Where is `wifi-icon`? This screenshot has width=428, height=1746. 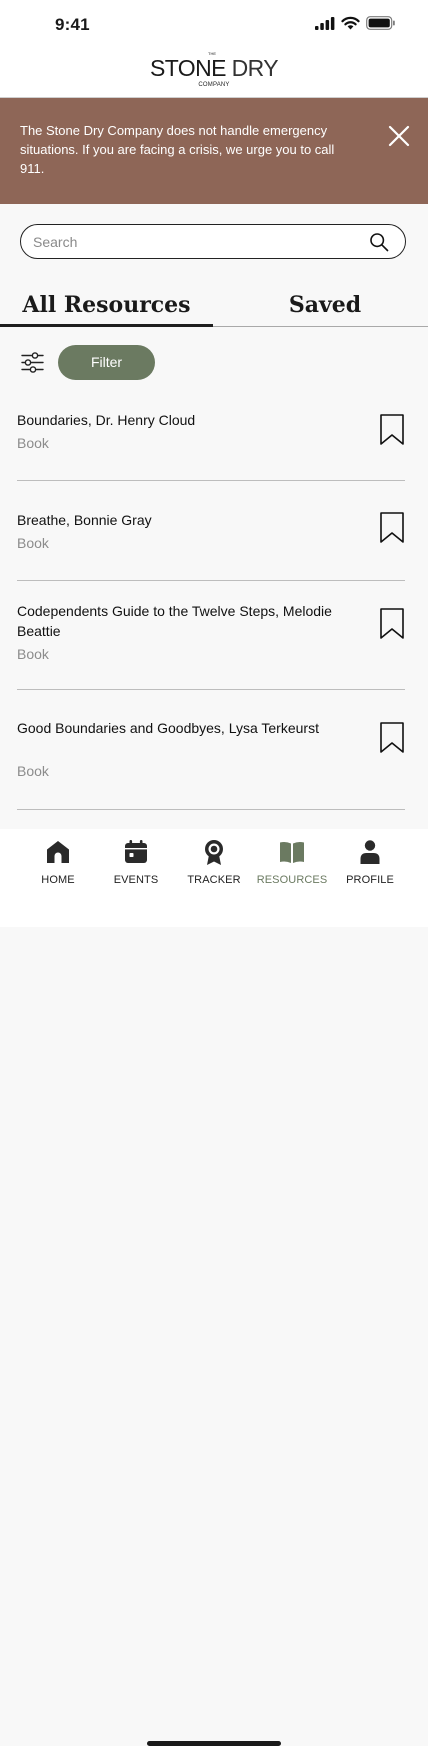 wifi-icon is located at coordinates (350, 23).